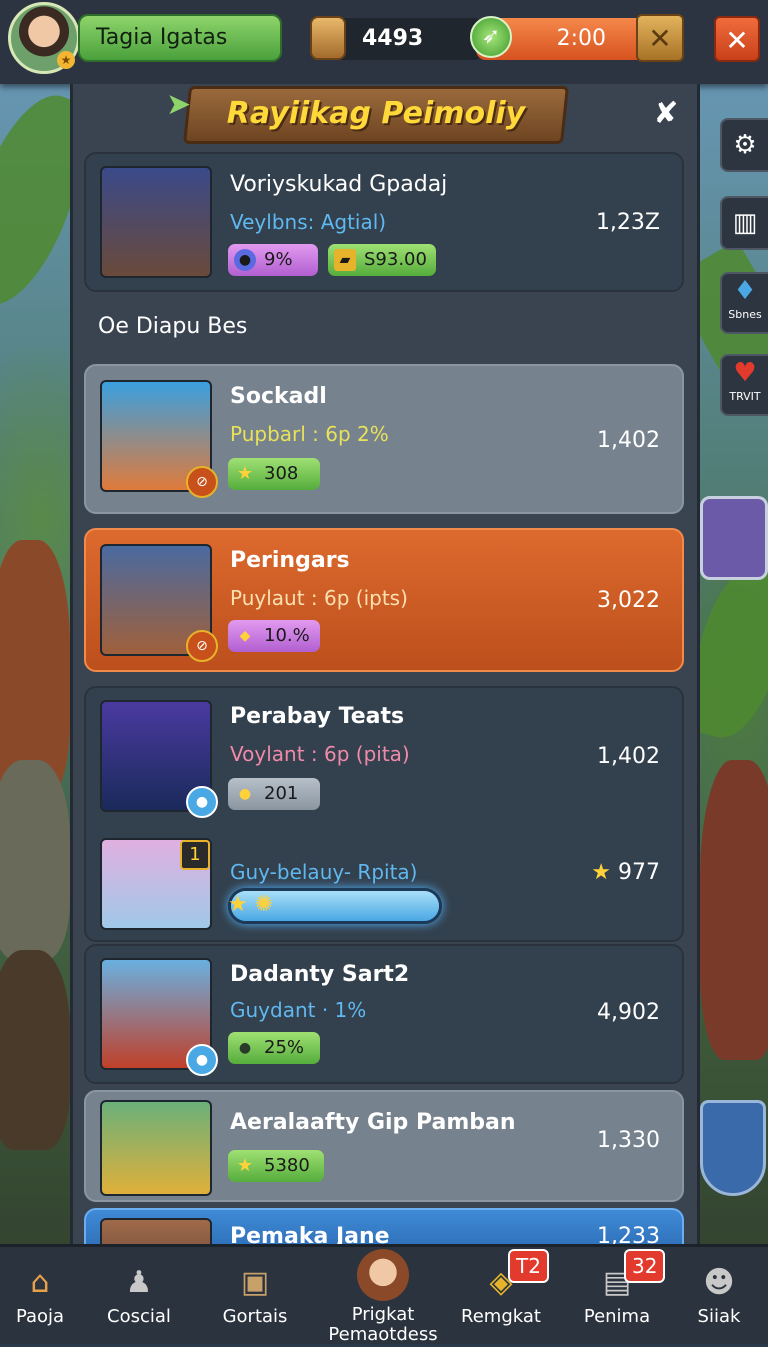 This screenshot has width=768, height=1347. What do you see at coordinates (501, 1297) in the screenshot?
I see `nav-remgkat: ◈ Remgkat T2` at bounding box center [501, 1297].